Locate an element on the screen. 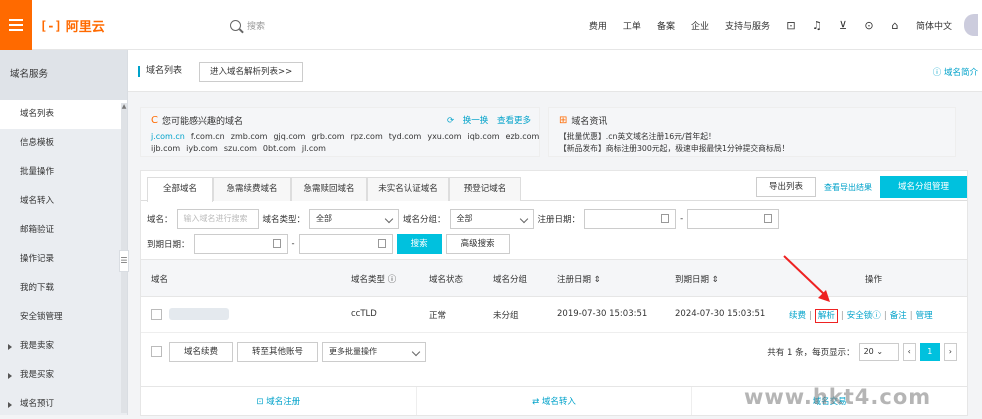 The image size is (982, 419). row-ops: 续费 | 解析 | 安全锁ⓘ | 备注 | 管理 is located at coordinates (861, 316).